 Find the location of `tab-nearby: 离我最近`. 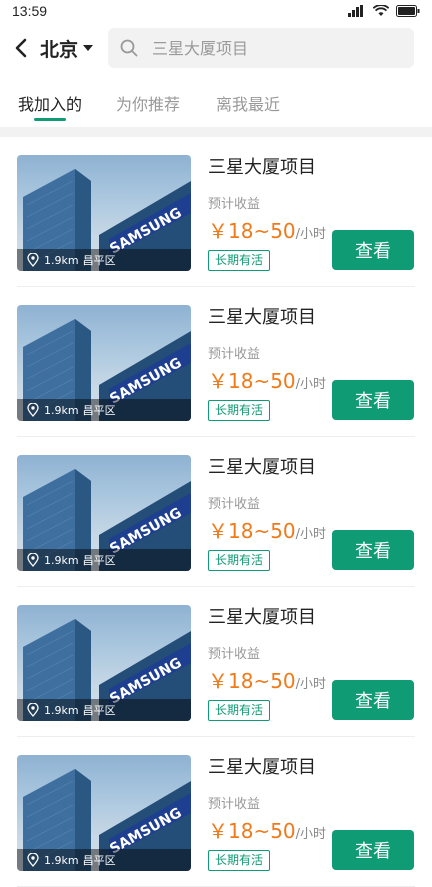

tab-nearby: 离我最近 is located at coordinates (248, 103).